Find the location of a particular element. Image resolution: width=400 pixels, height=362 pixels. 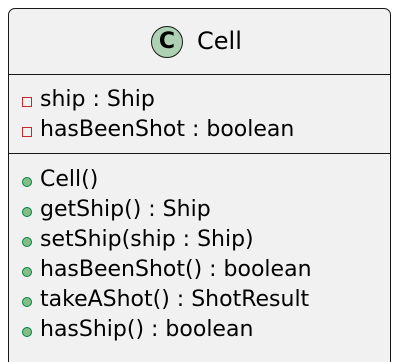

method-row: hasShip() : boolean is located at coordinates (199, 330).